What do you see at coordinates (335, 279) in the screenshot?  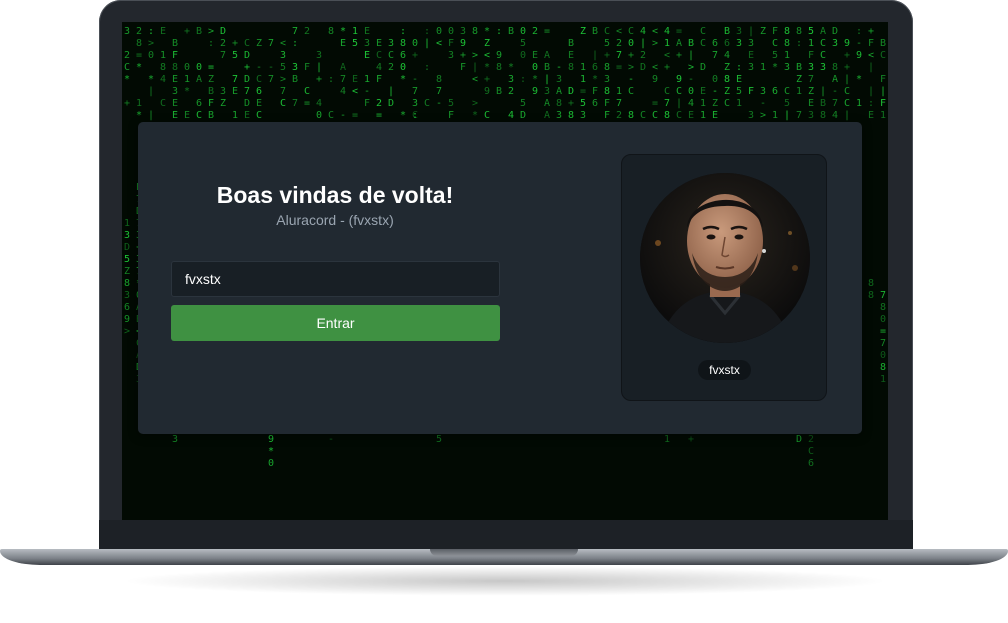 I see `username-input` at bounding box center [335, 279].